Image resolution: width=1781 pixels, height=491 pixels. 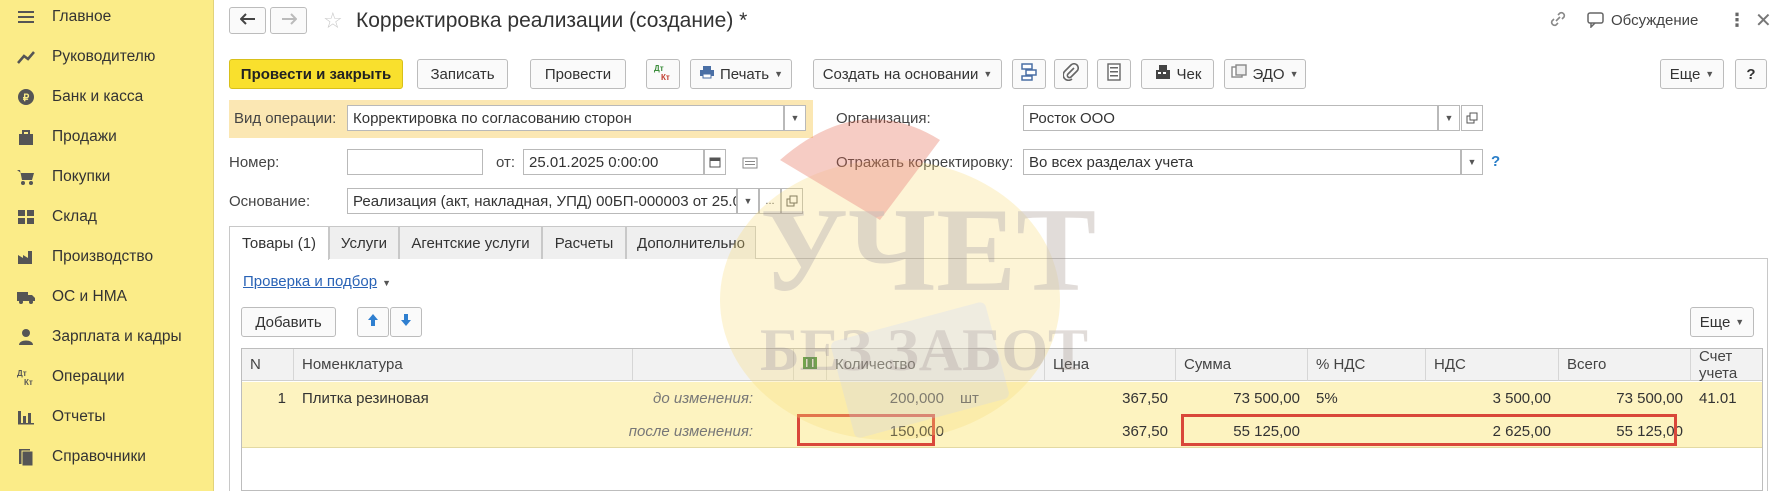 I want to click on sidebar-item-directories: Справочники, so click(x=107, y=457).